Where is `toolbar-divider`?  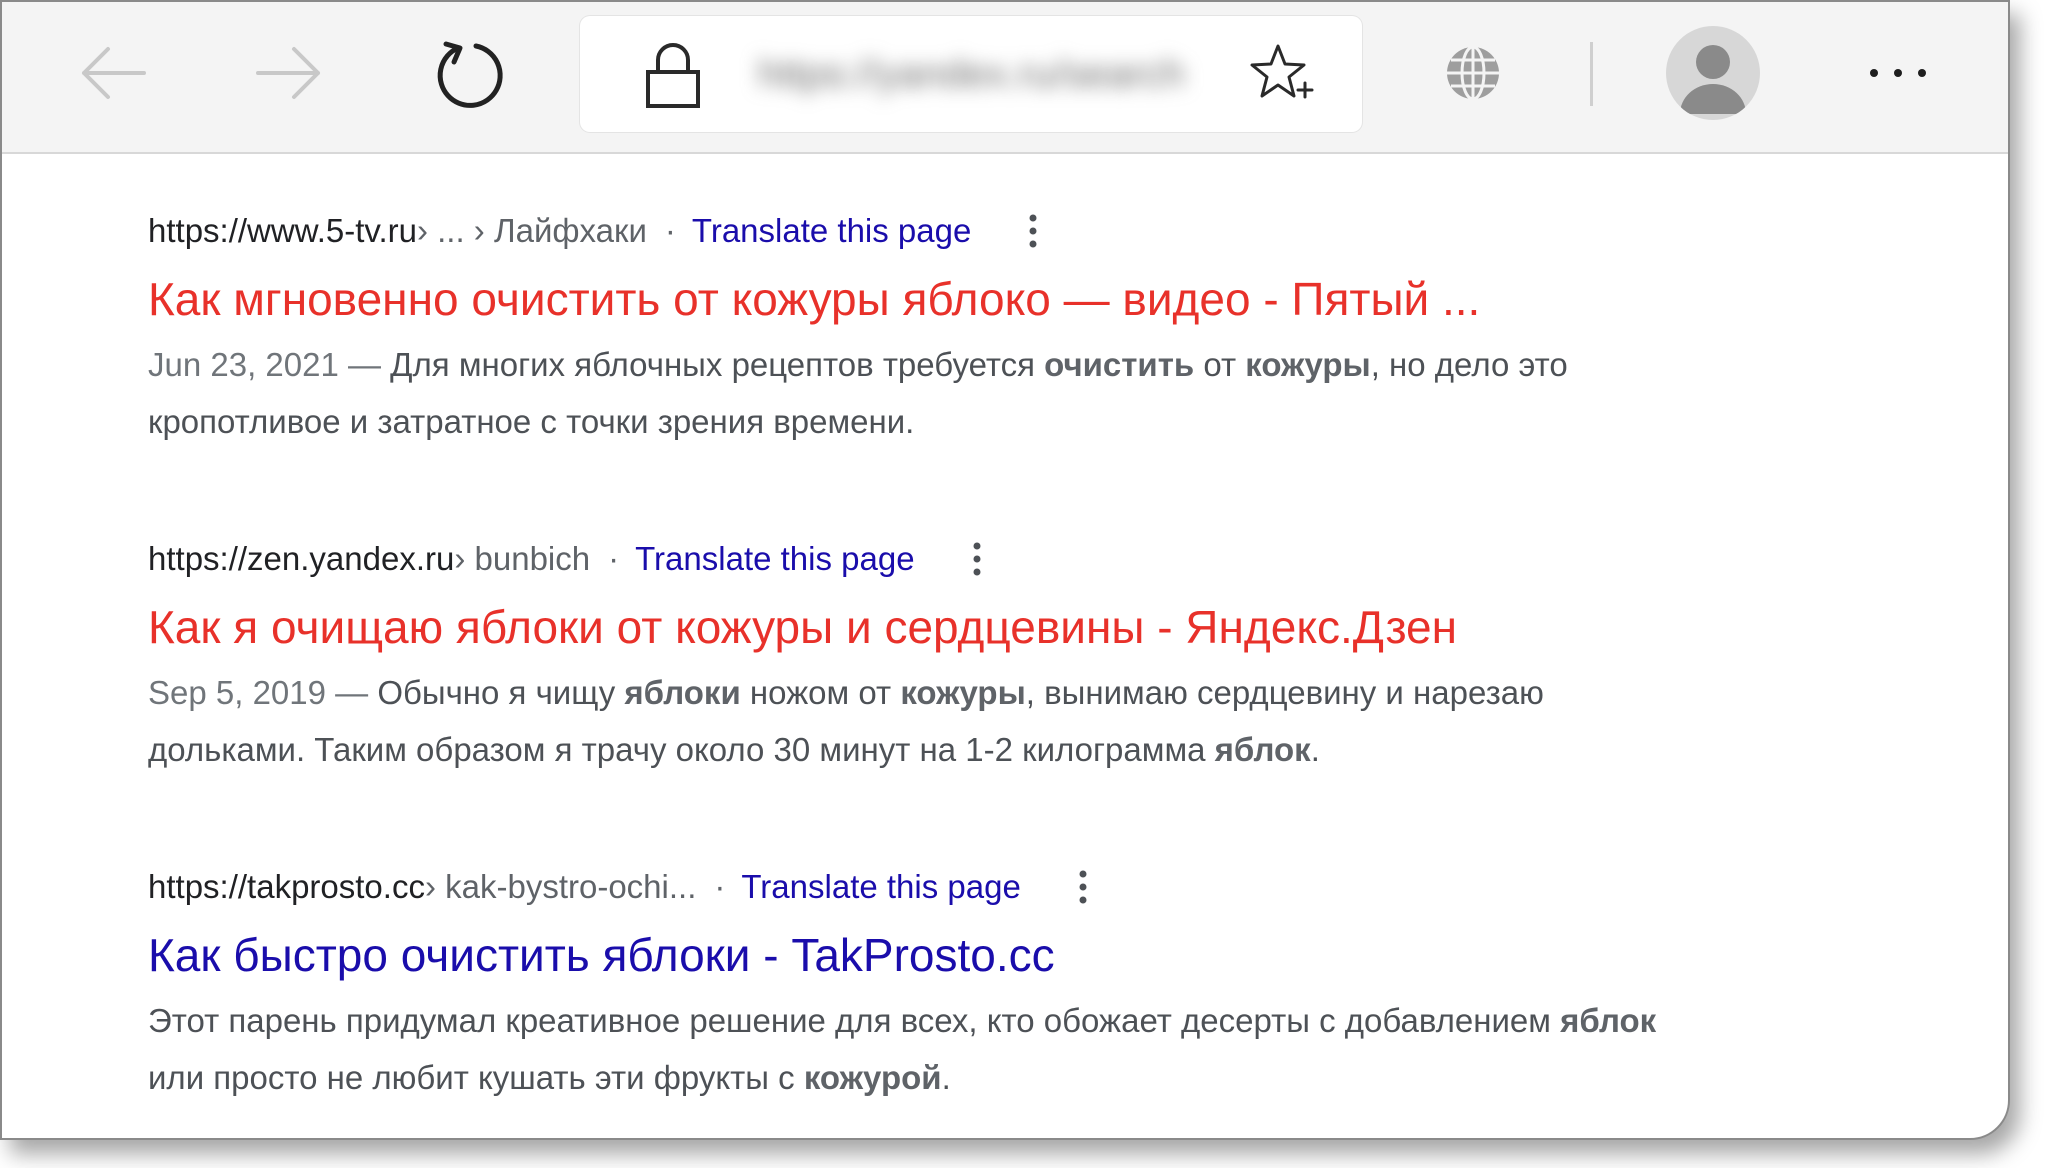 toolbar-divider is located at coordinates (1591, 74).